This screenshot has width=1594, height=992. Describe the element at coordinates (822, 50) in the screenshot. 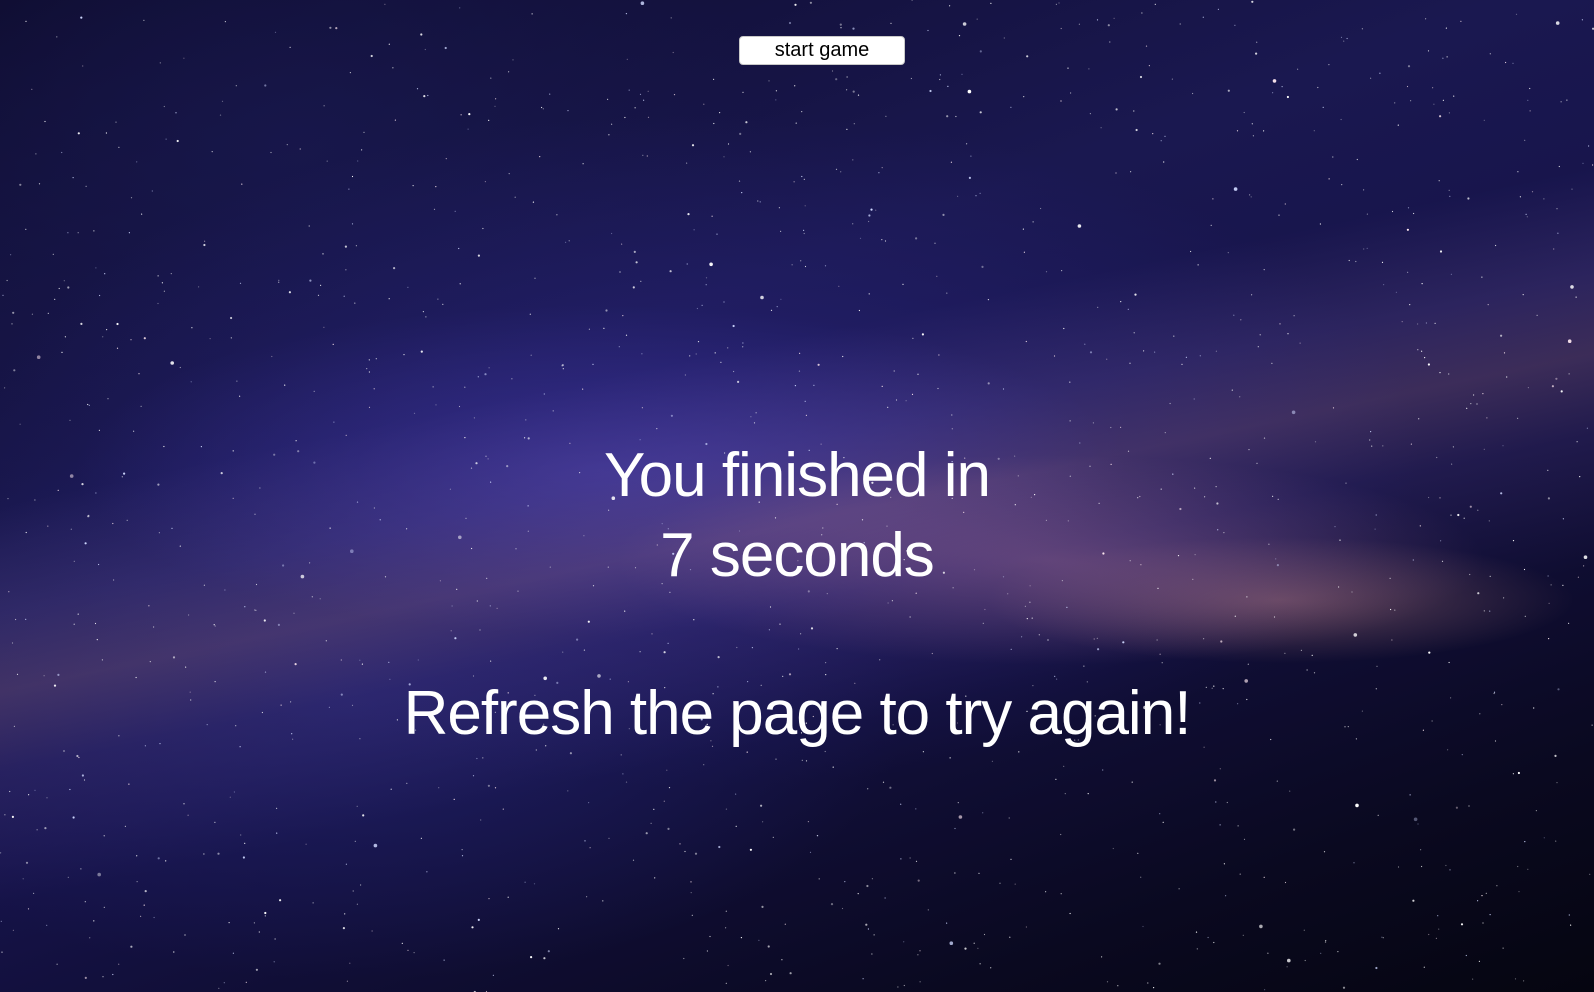

I see `start-game-button: start game` at that location.